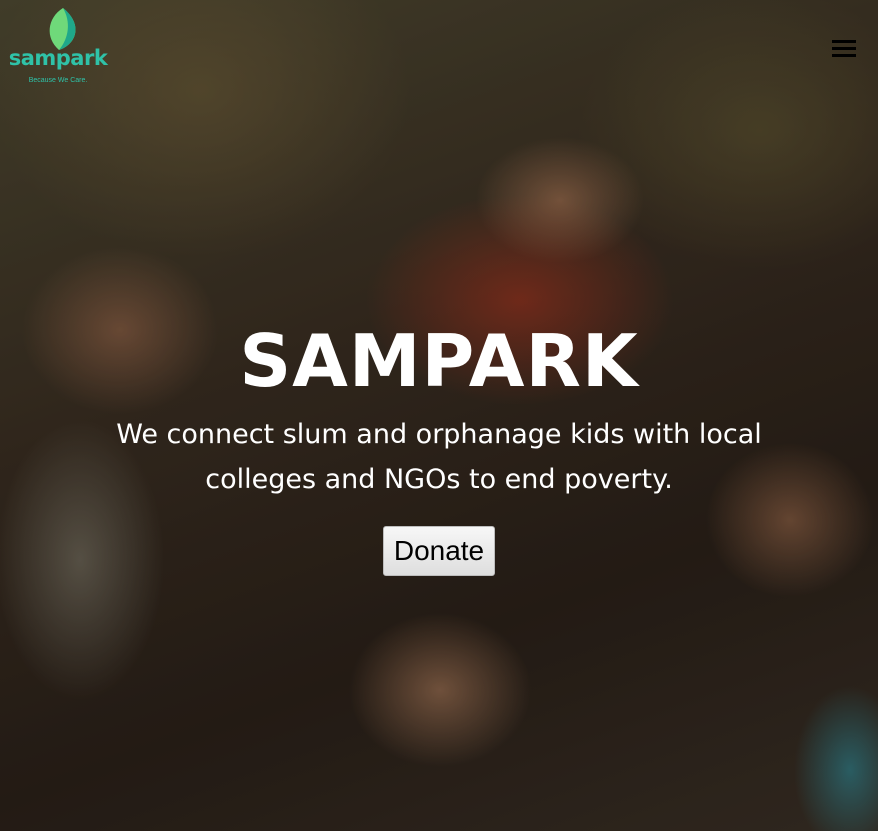  What do you see at coordinates (58, 58) in the screenshot?
I see `logo-wordmark: sampark` at bounding box center [58, 58].